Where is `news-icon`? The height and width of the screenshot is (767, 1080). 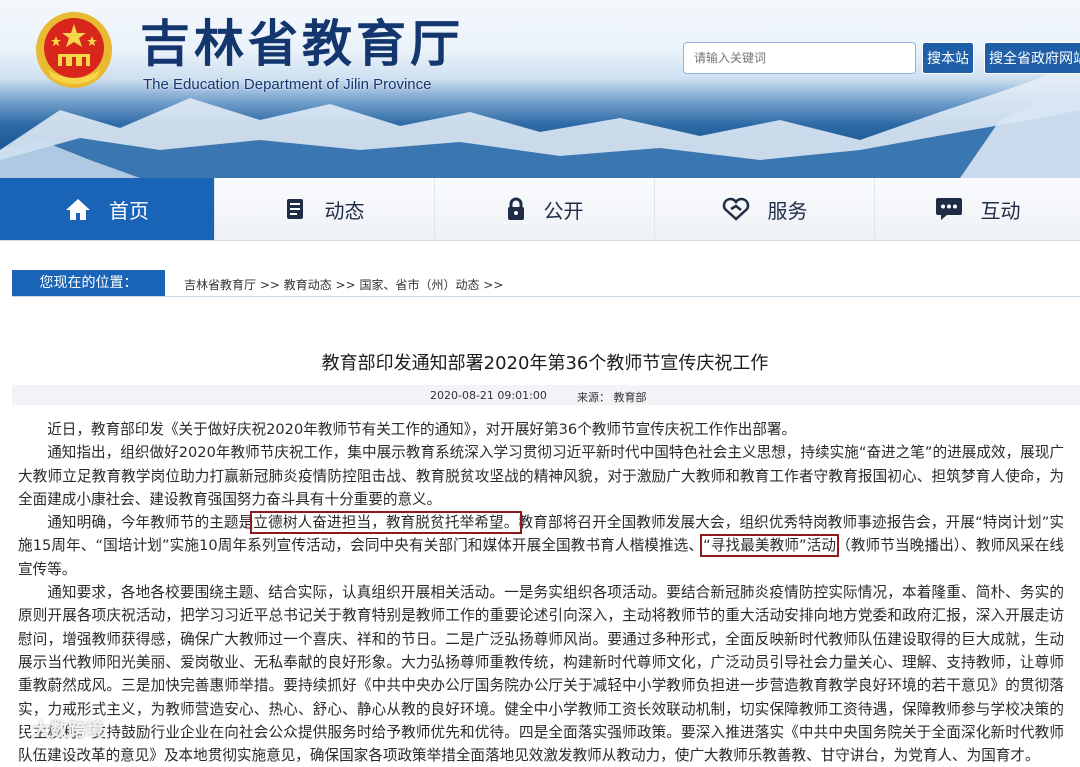
news-icon is located at coordinates (294, 209).